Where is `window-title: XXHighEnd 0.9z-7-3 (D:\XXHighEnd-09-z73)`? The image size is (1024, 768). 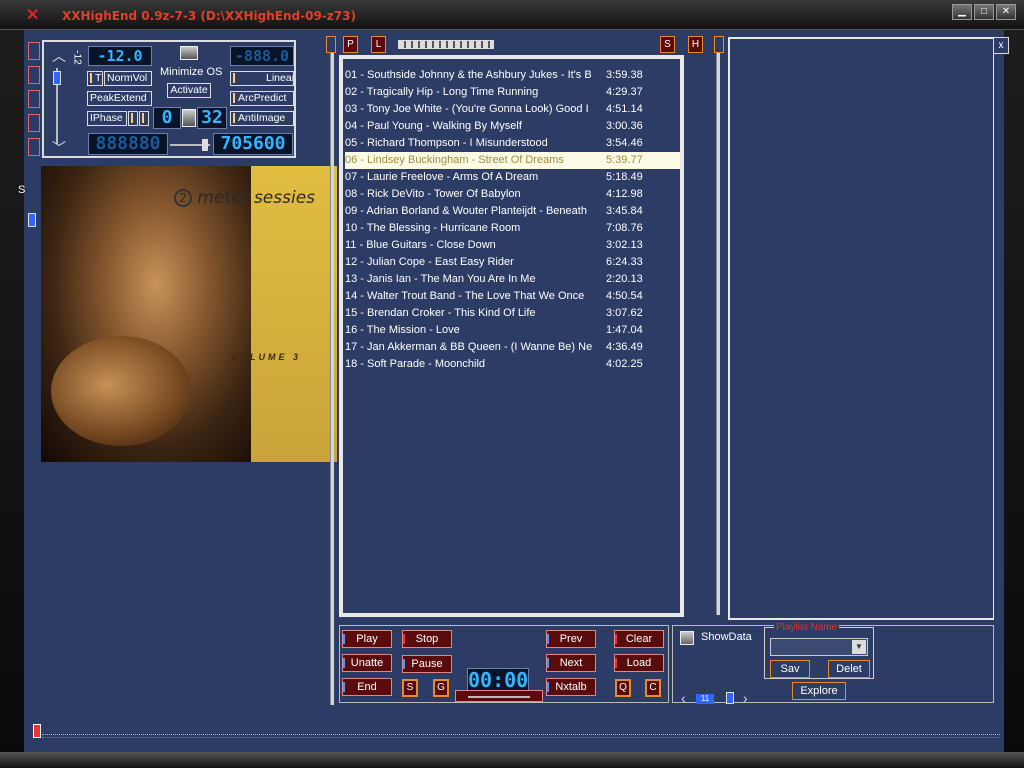 window-title: XXHighEnd 0.9z-7-3 (D:\XXHighEnd-09-z73) is located at coordinates (209, 16).